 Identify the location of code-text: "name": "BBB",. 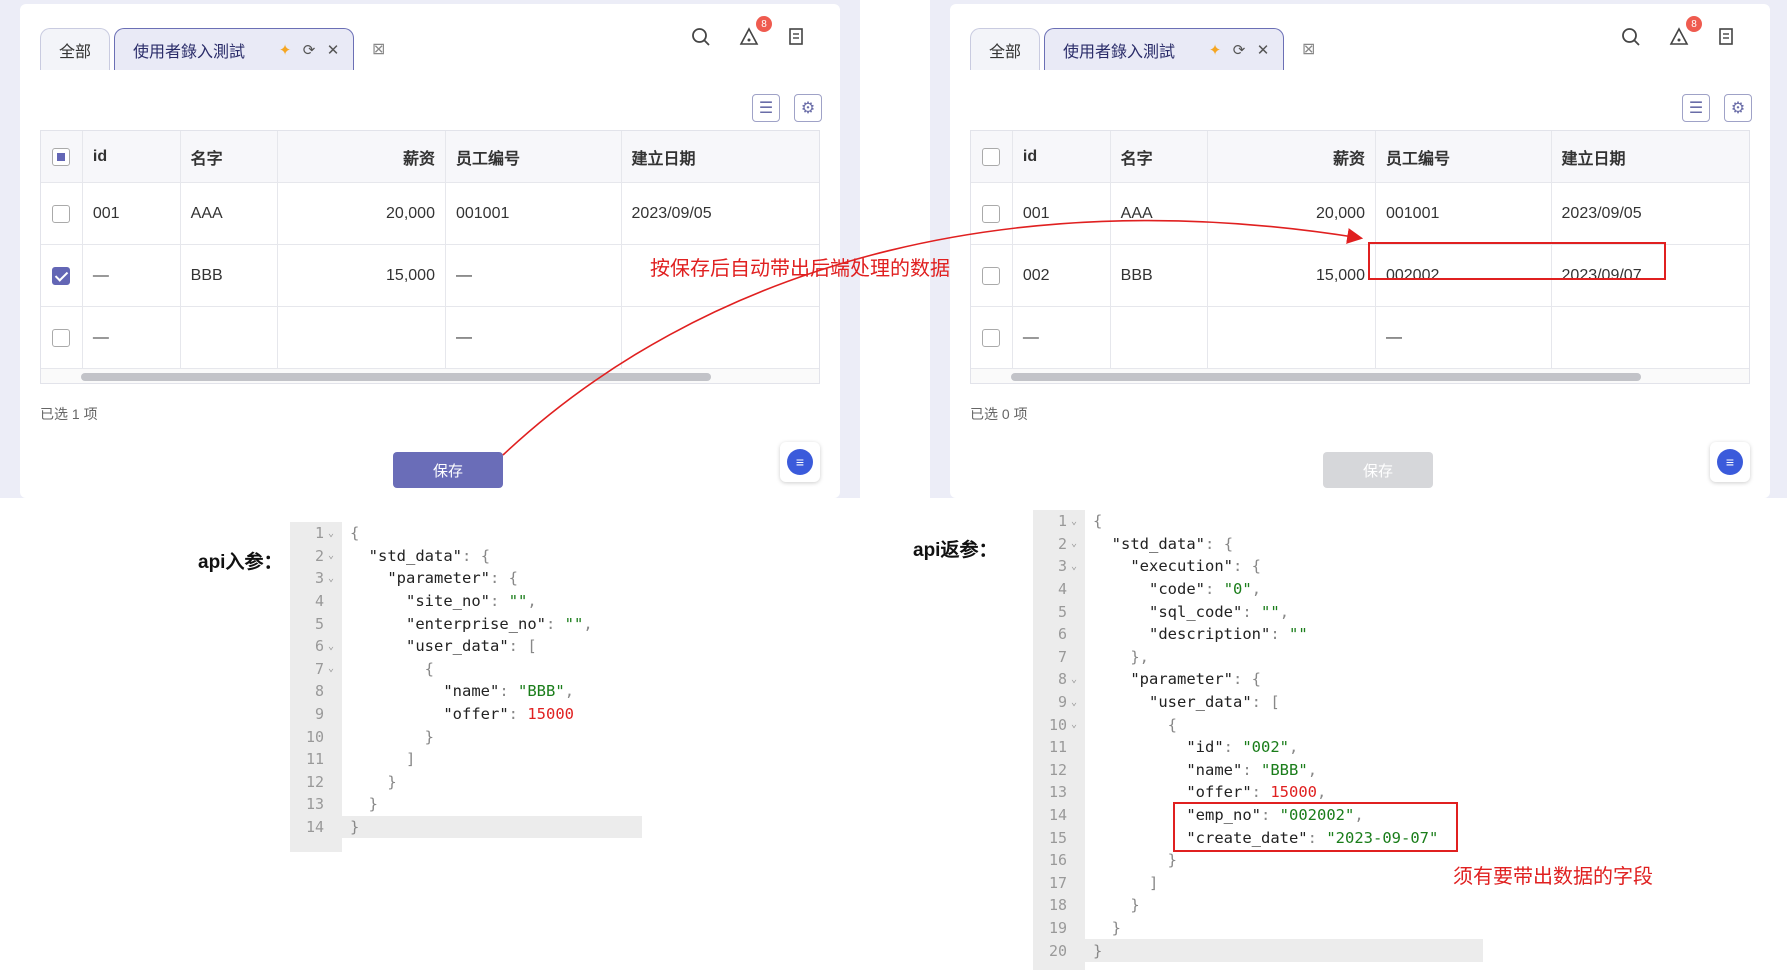
(1252, 769).